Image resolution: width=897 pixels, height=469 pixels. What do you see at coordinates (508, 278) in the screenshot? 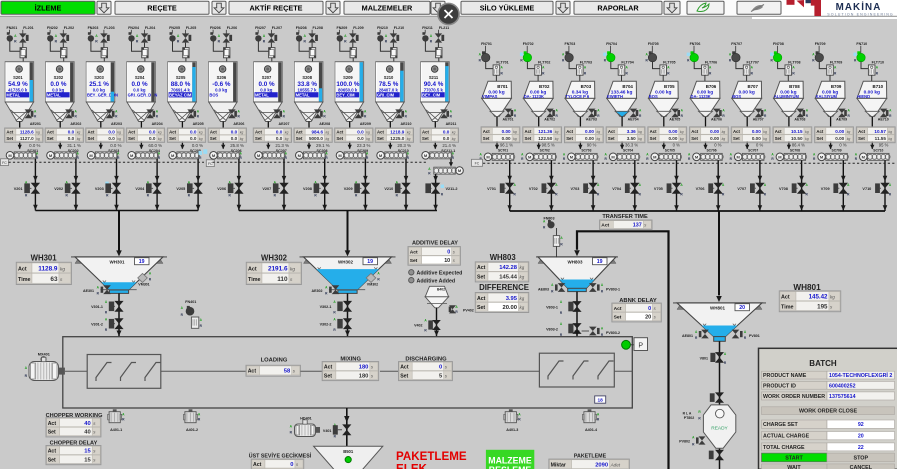
I see `svg-text: 145.44` at bounding box center [508, 278].